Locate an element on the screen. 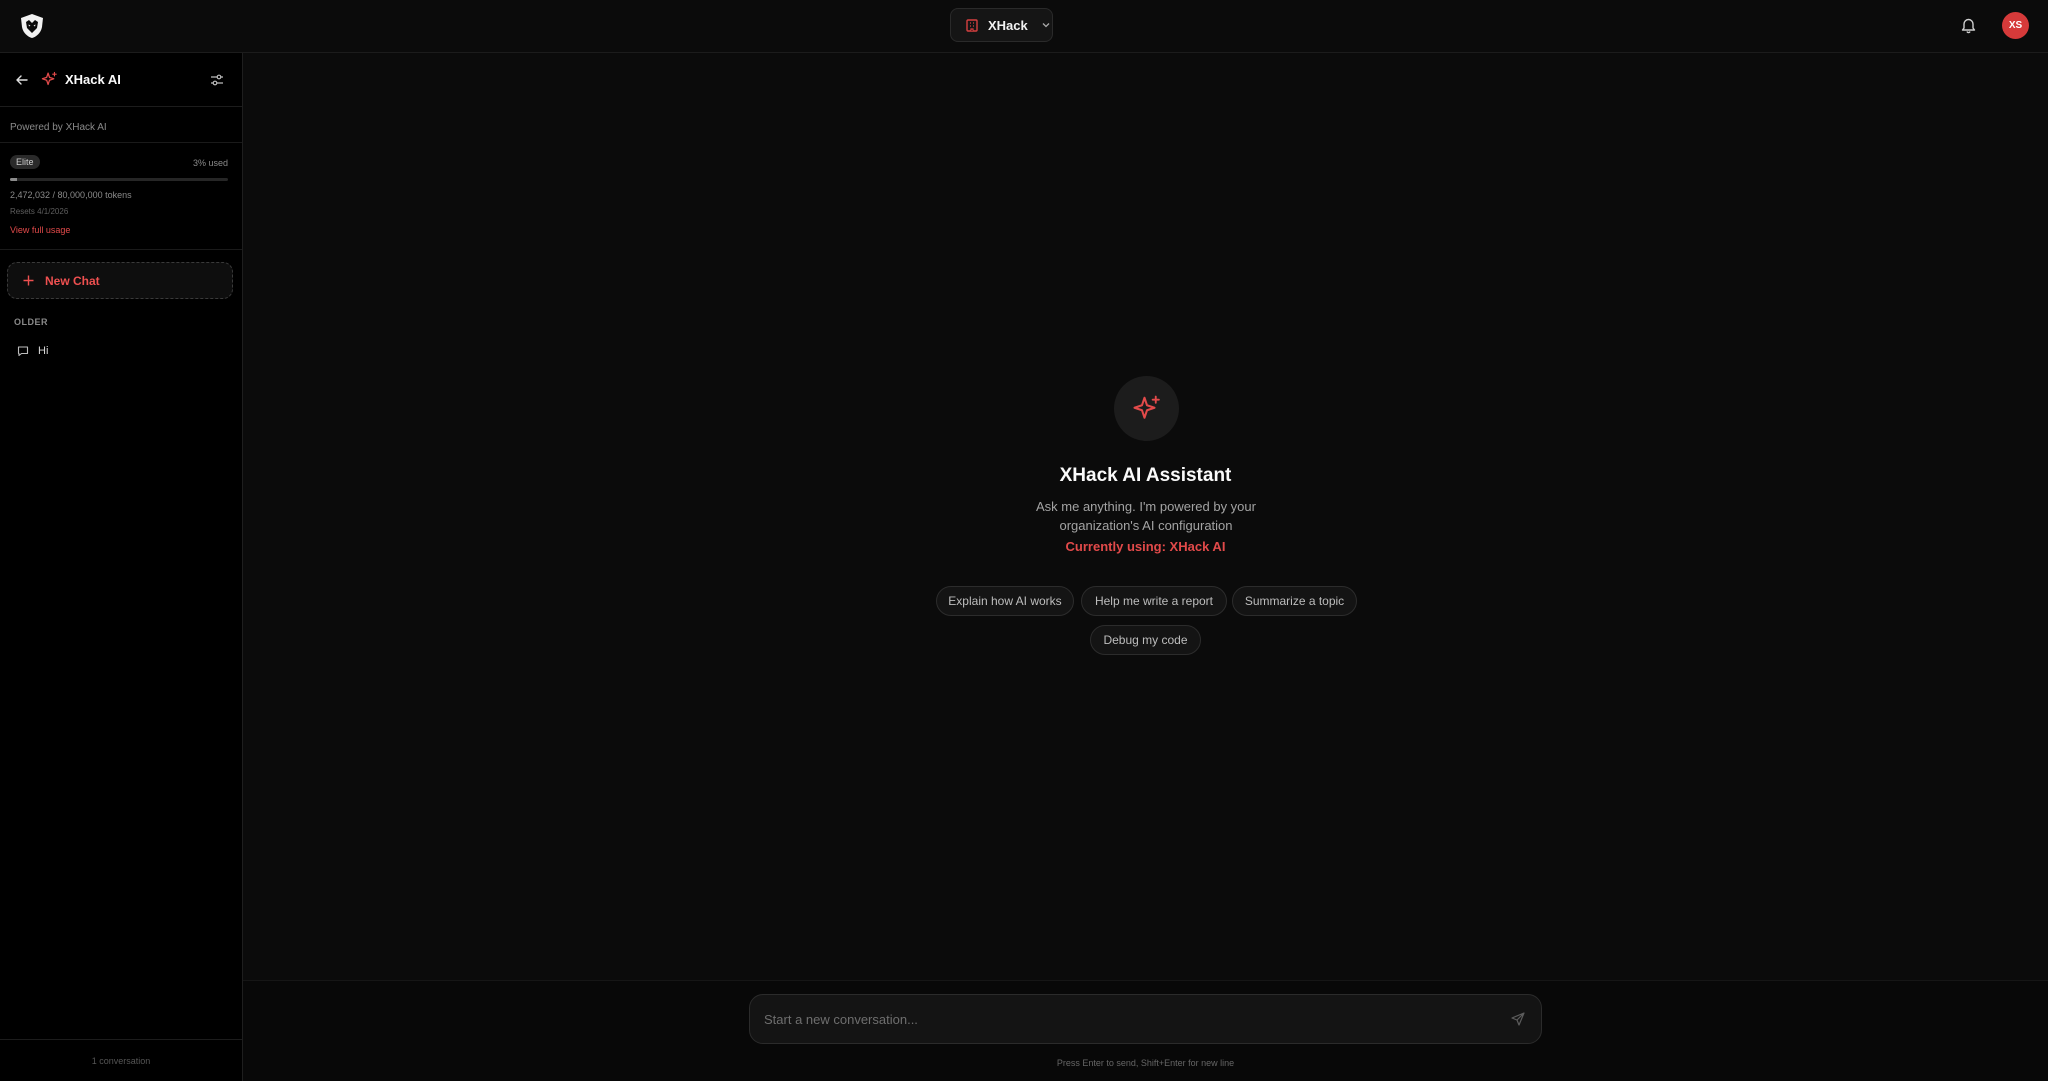 This screenshot has width=2048, height=1081. settings-sliders-icon is located at coordinates (217, 80).